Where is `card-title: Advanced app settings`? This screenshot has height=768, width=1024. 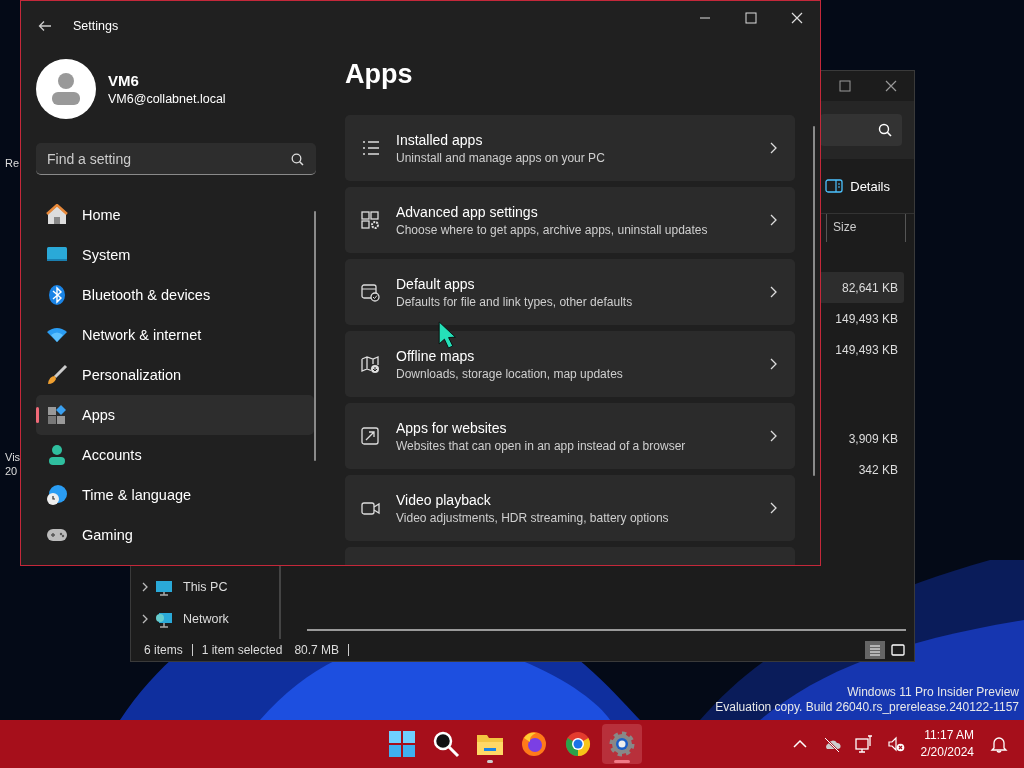
card-title: Advanced app settings is located at coordinates (467, 211).